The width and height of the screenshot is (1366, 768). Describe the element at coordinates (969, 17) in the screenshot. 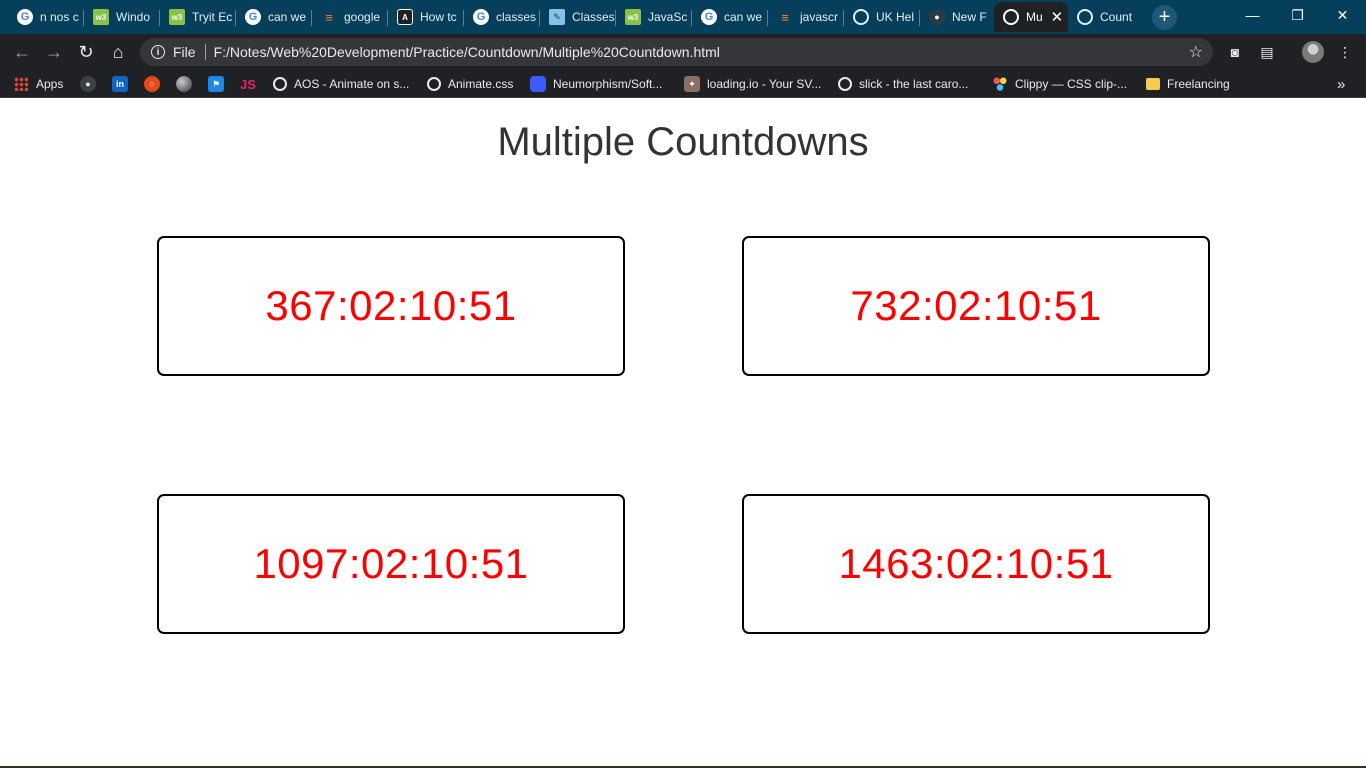

I see `tab-title: New F` at that location.